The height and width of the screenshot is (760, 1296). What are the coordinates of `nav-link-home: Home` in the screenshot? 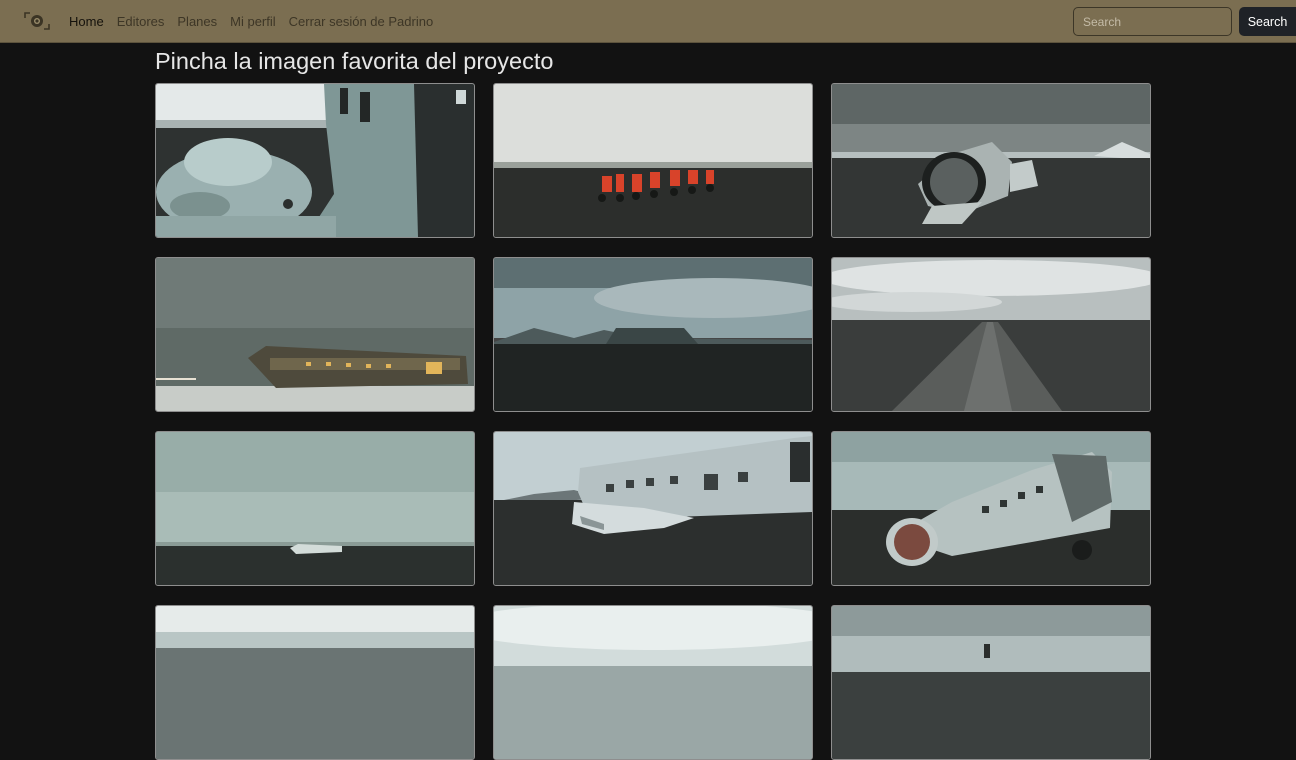 It's located at (86, 21).